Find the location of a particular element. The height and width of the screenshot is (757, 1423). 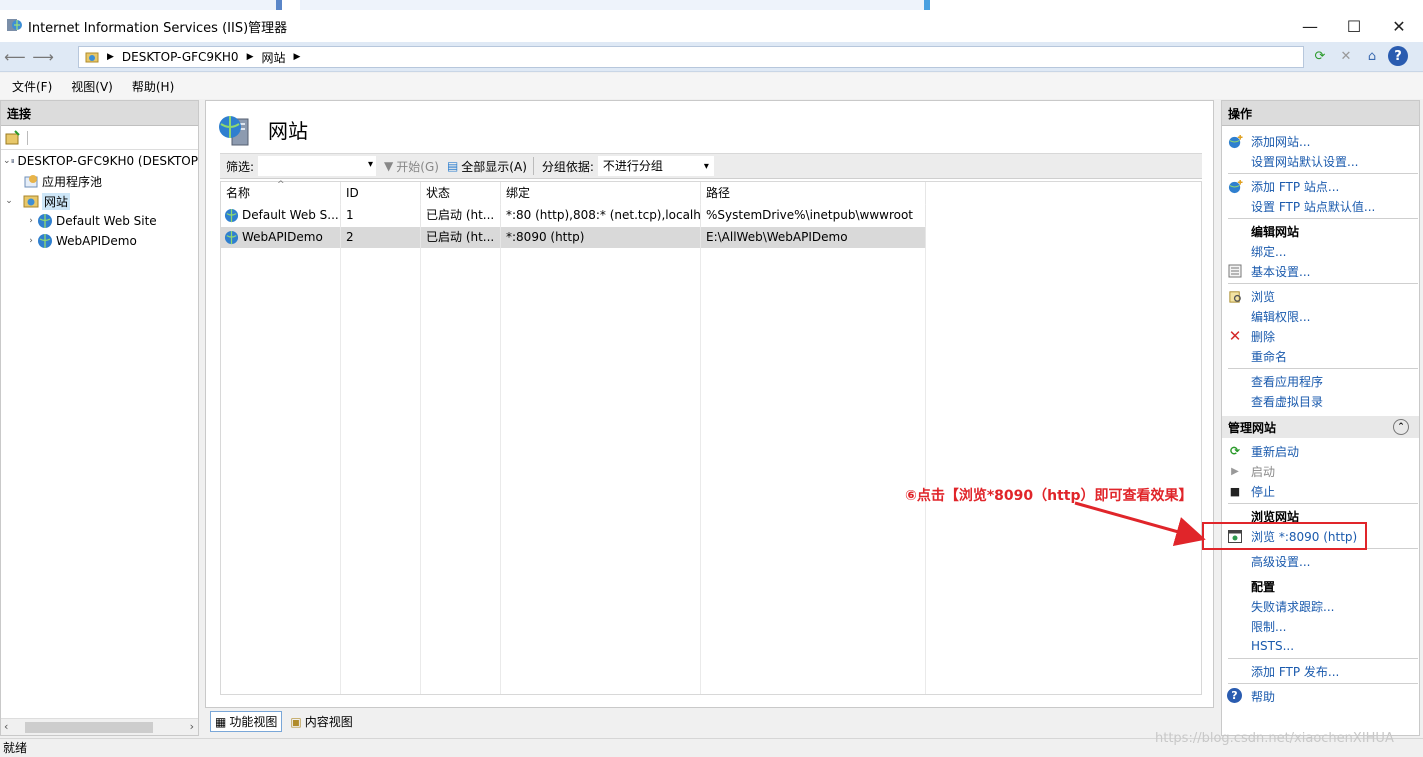

filter-label: 筛选: is located at coordinates (240, 166).